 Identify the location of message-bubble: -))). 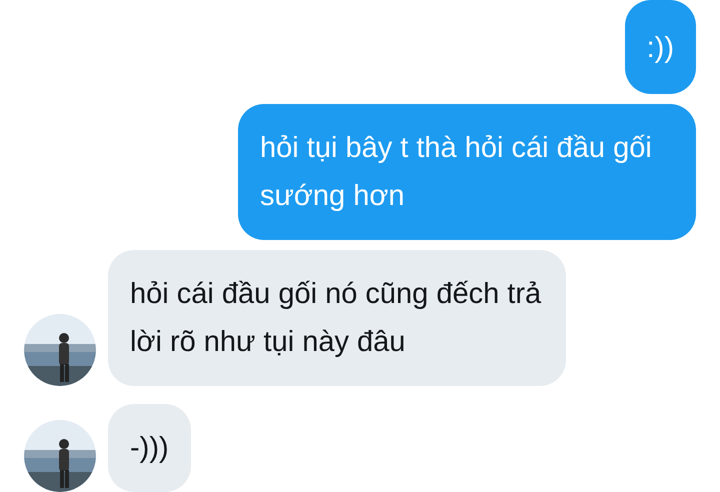
(149, 448).